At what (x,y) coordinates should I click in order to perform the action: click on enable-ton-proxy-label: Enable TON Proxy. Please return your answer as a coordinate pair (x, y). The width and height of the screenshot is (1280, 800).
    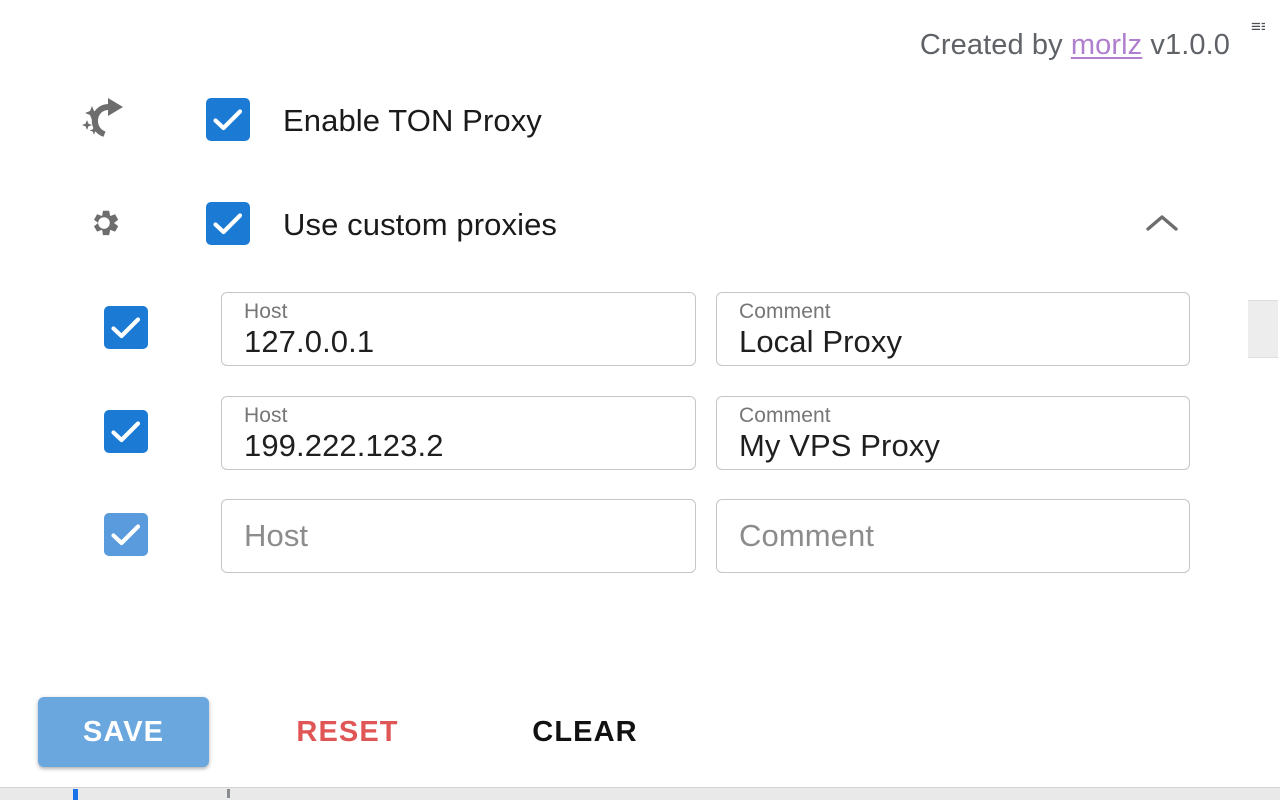
    Looking at the image, I should click on (412, 120).